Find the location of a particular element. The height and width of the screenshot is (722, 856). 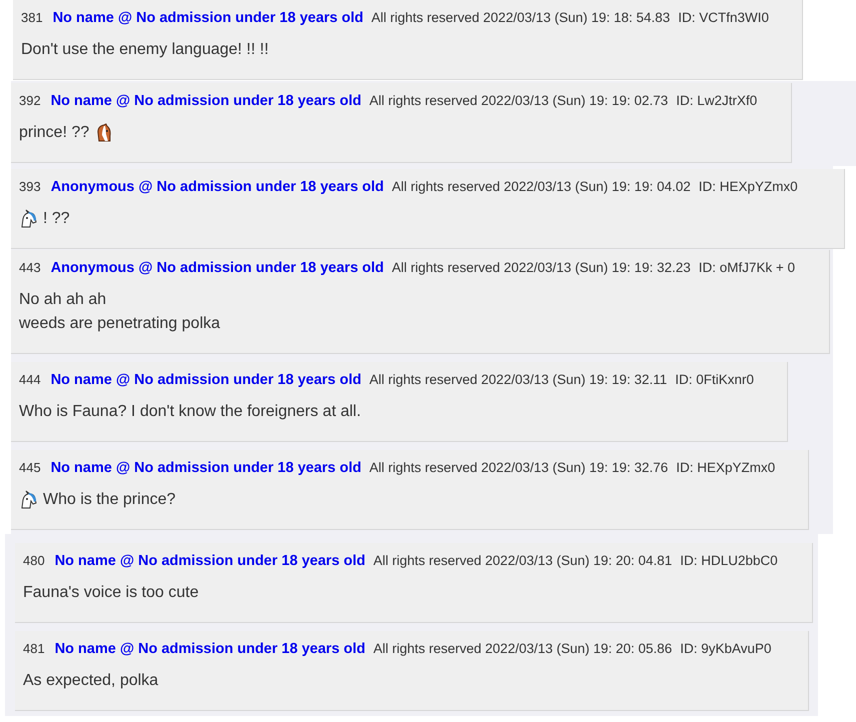

post-text: As expected, polka is located at coordinates (90, 681).